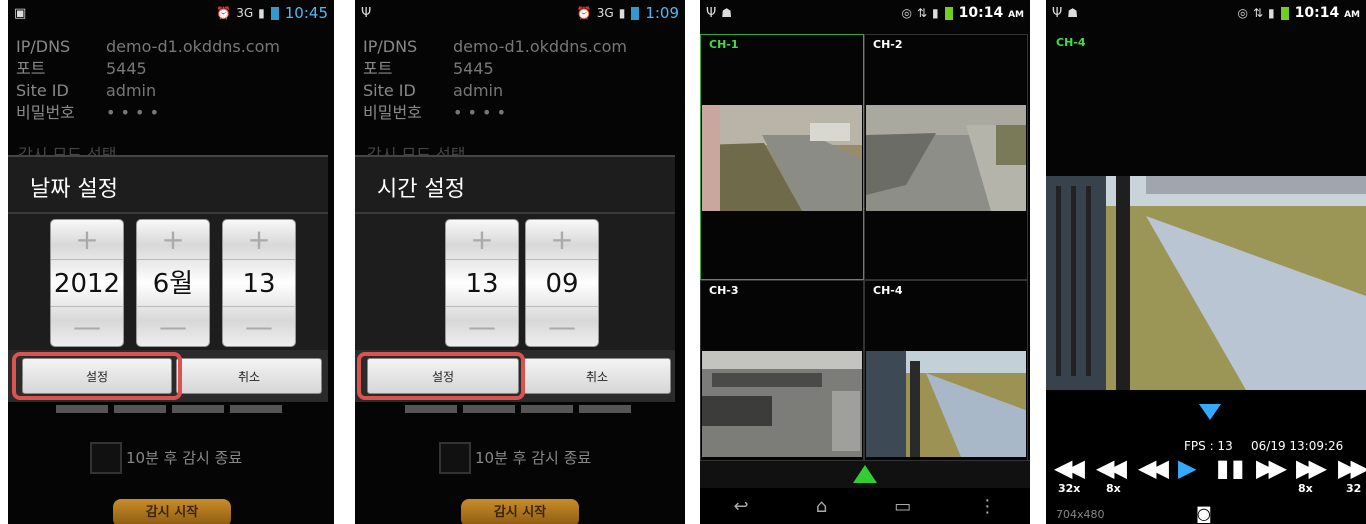 The image size is (1366, 524). I want to click on minute-value: 09, so click(562, 284).